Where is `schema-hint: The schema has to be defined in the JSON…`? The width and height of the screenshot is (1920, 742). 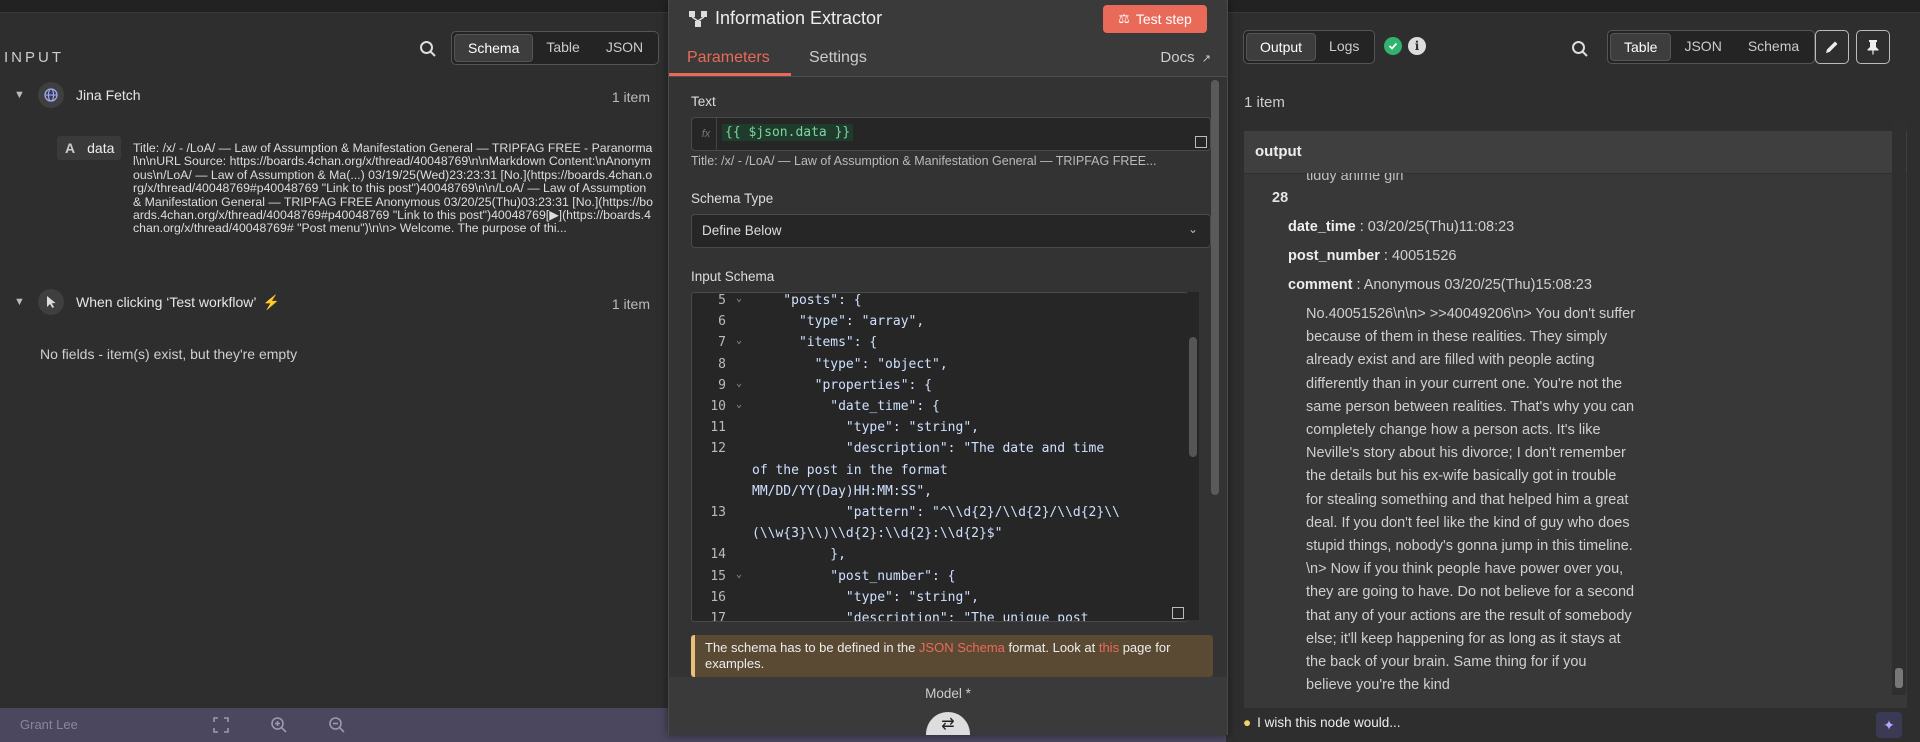
schema-hint: The schema has to be defined in the JSON… is located at coordinates (952, 656).